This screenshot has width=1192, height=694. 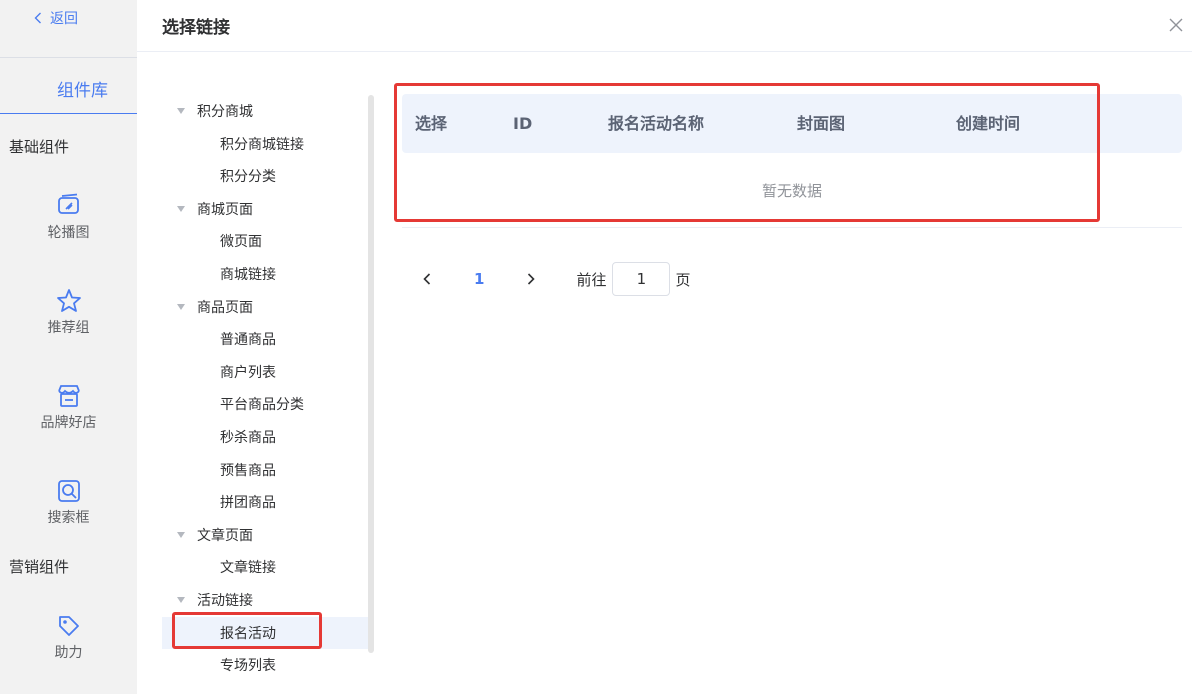 What do you see at coordinates (68, 491) in the screenshot?
I see `search-icon` at bounding box center [68, 491].